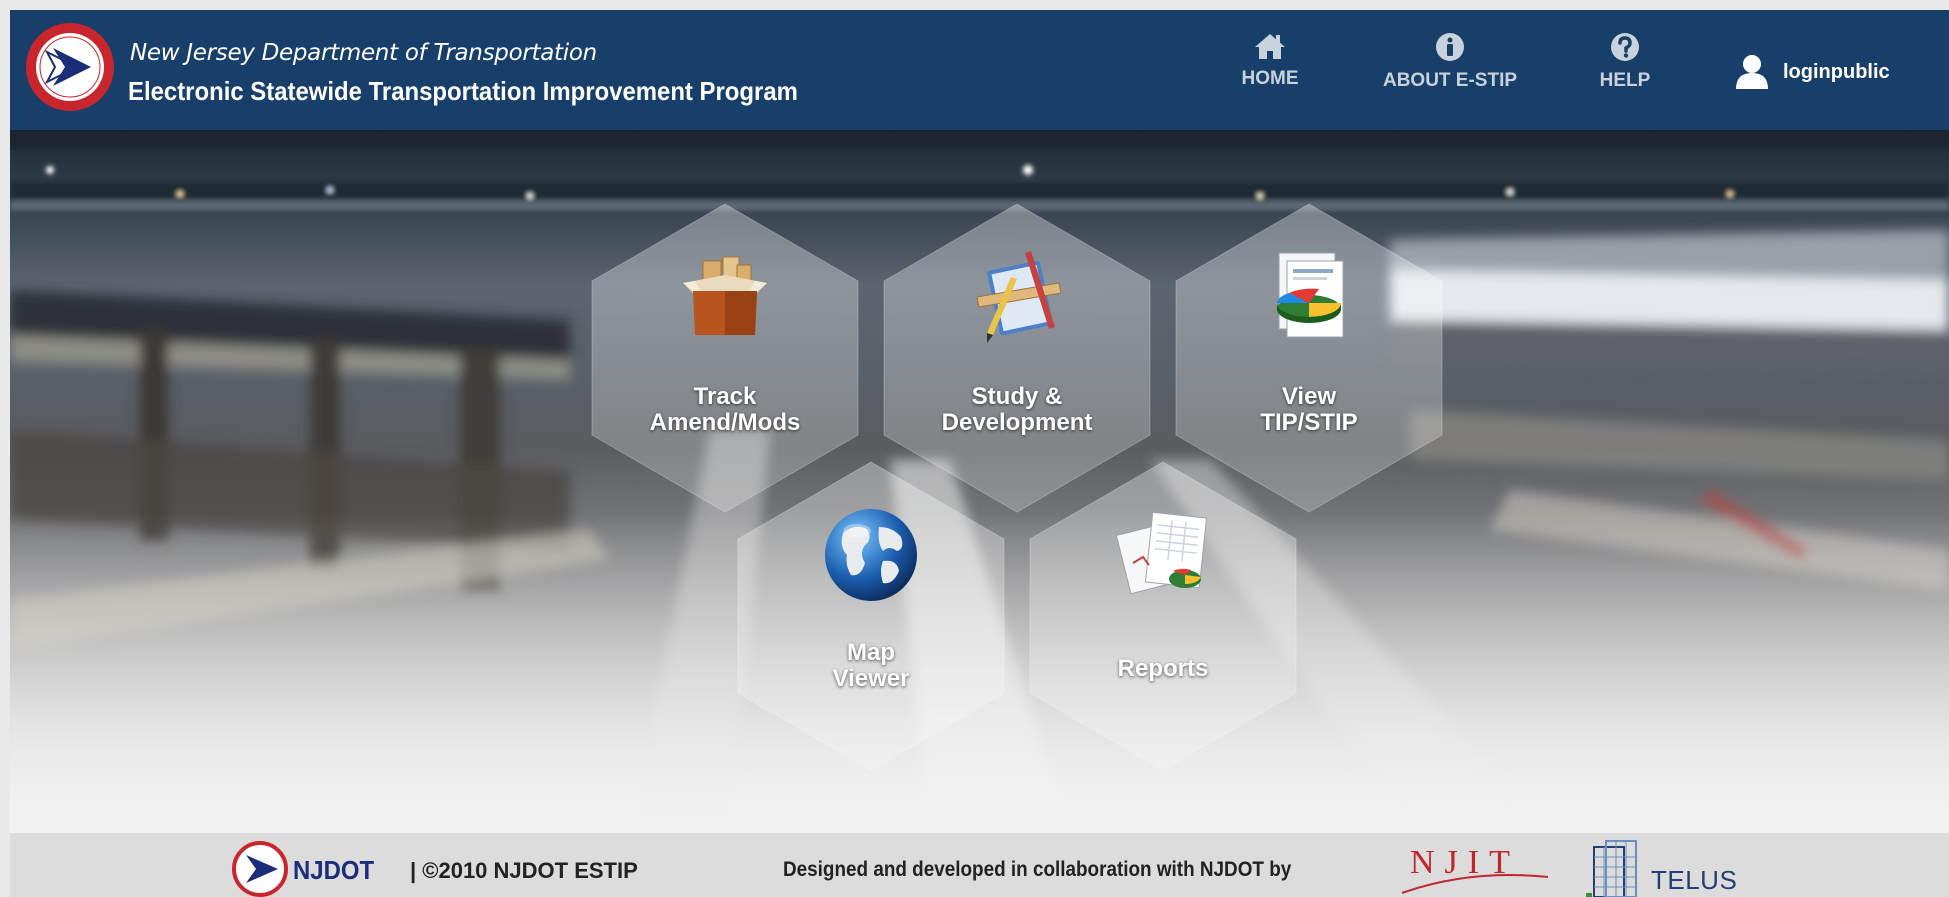  I want to click on tile-view-line-1: View, so click(1309, 396).